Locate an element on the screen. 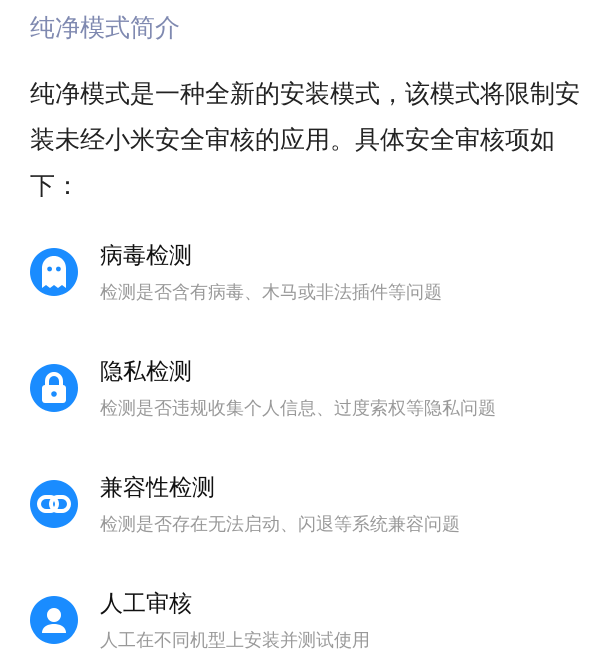 Image resolution: width=600 pixels, height=670 pixels. item-title: 隐私检测 is located at coordinates (146, 371).